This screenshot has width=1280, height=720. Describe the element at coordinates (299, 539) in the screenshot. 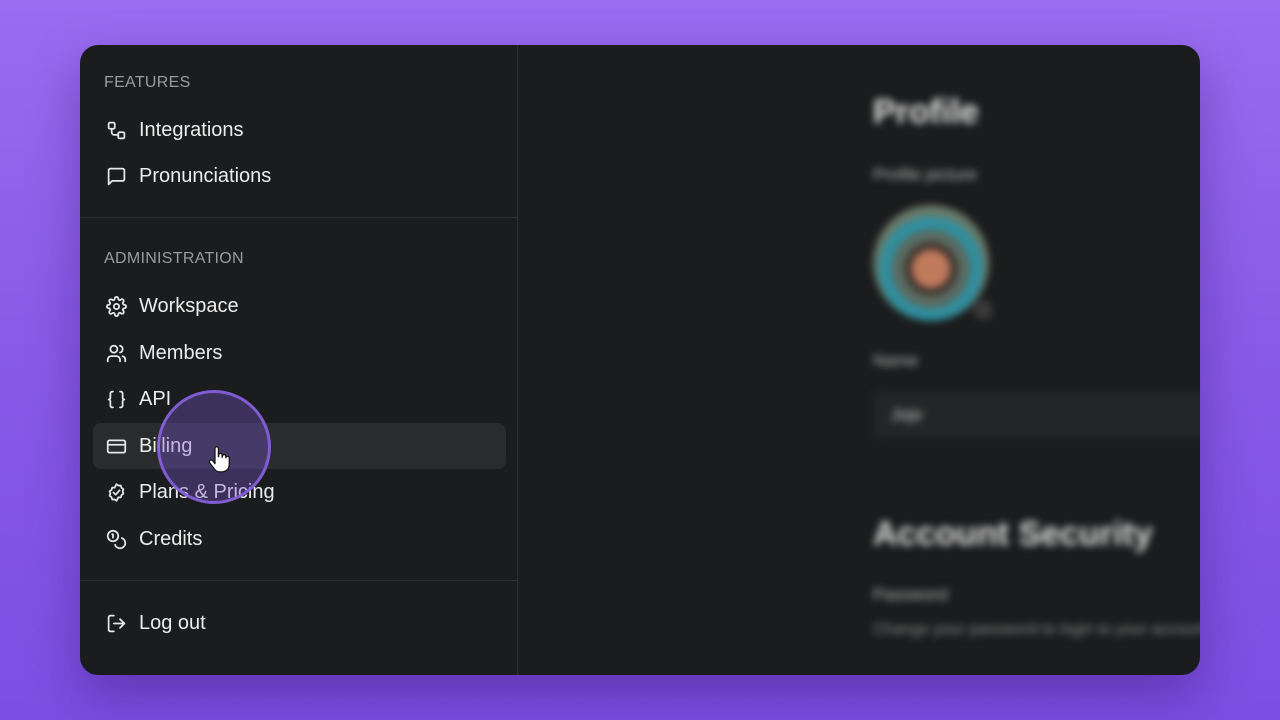

I see `sidebar-item-credits: Credits` at that location.